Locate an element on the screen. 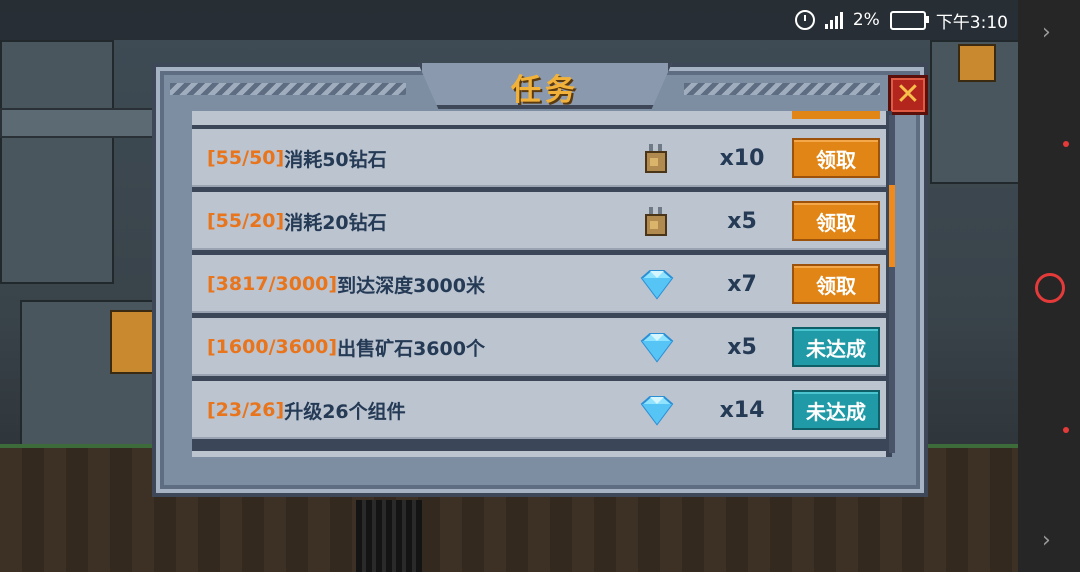 The height and width of the screenshot is (572, 1080). scrollbar-track is located at coordinates (892, 284).